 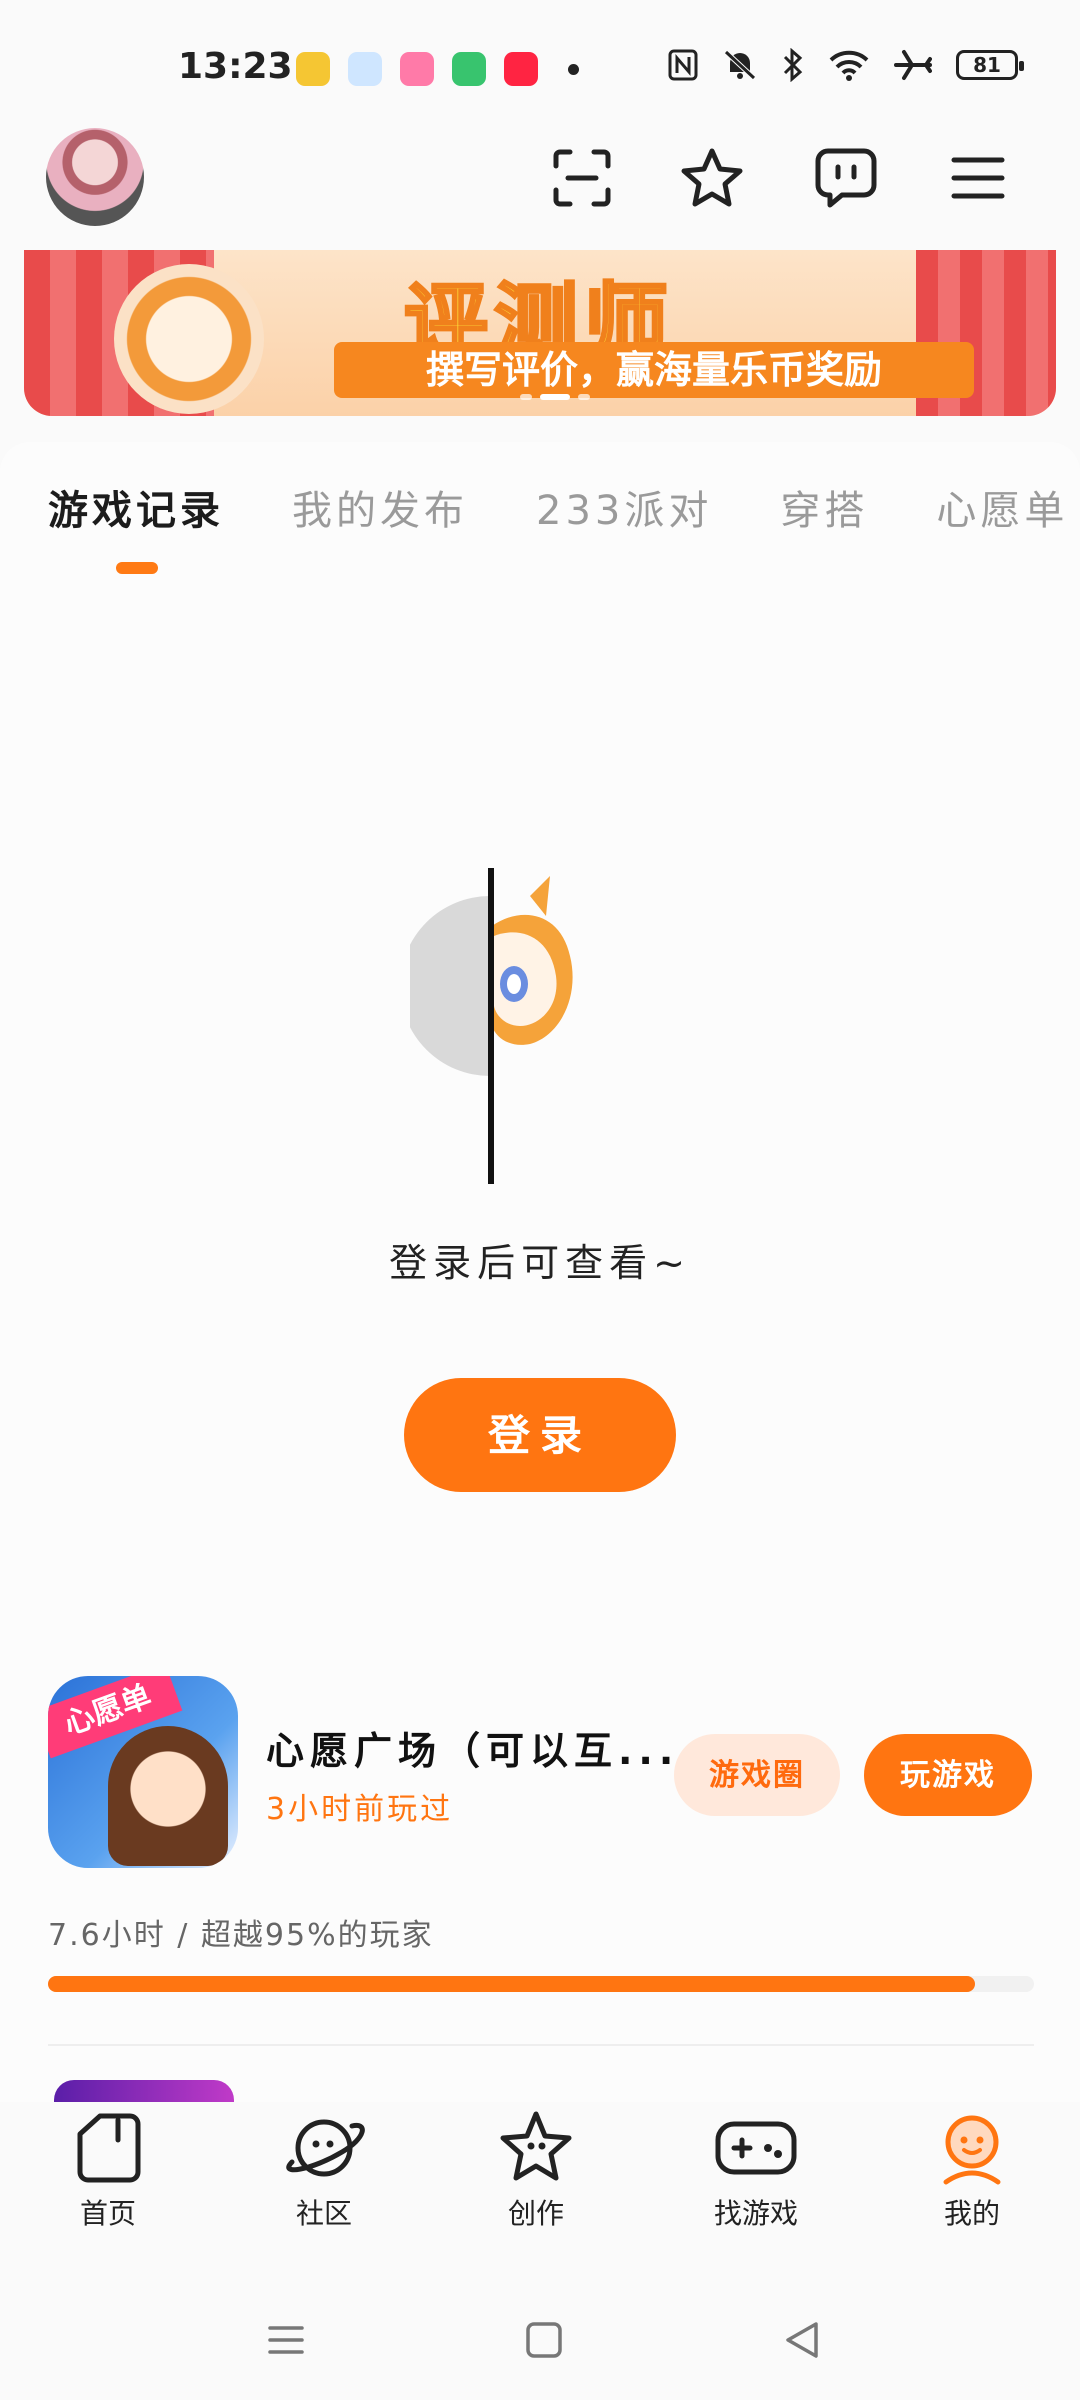 I want to click on banner-pagination, so click(x=555, y=397).